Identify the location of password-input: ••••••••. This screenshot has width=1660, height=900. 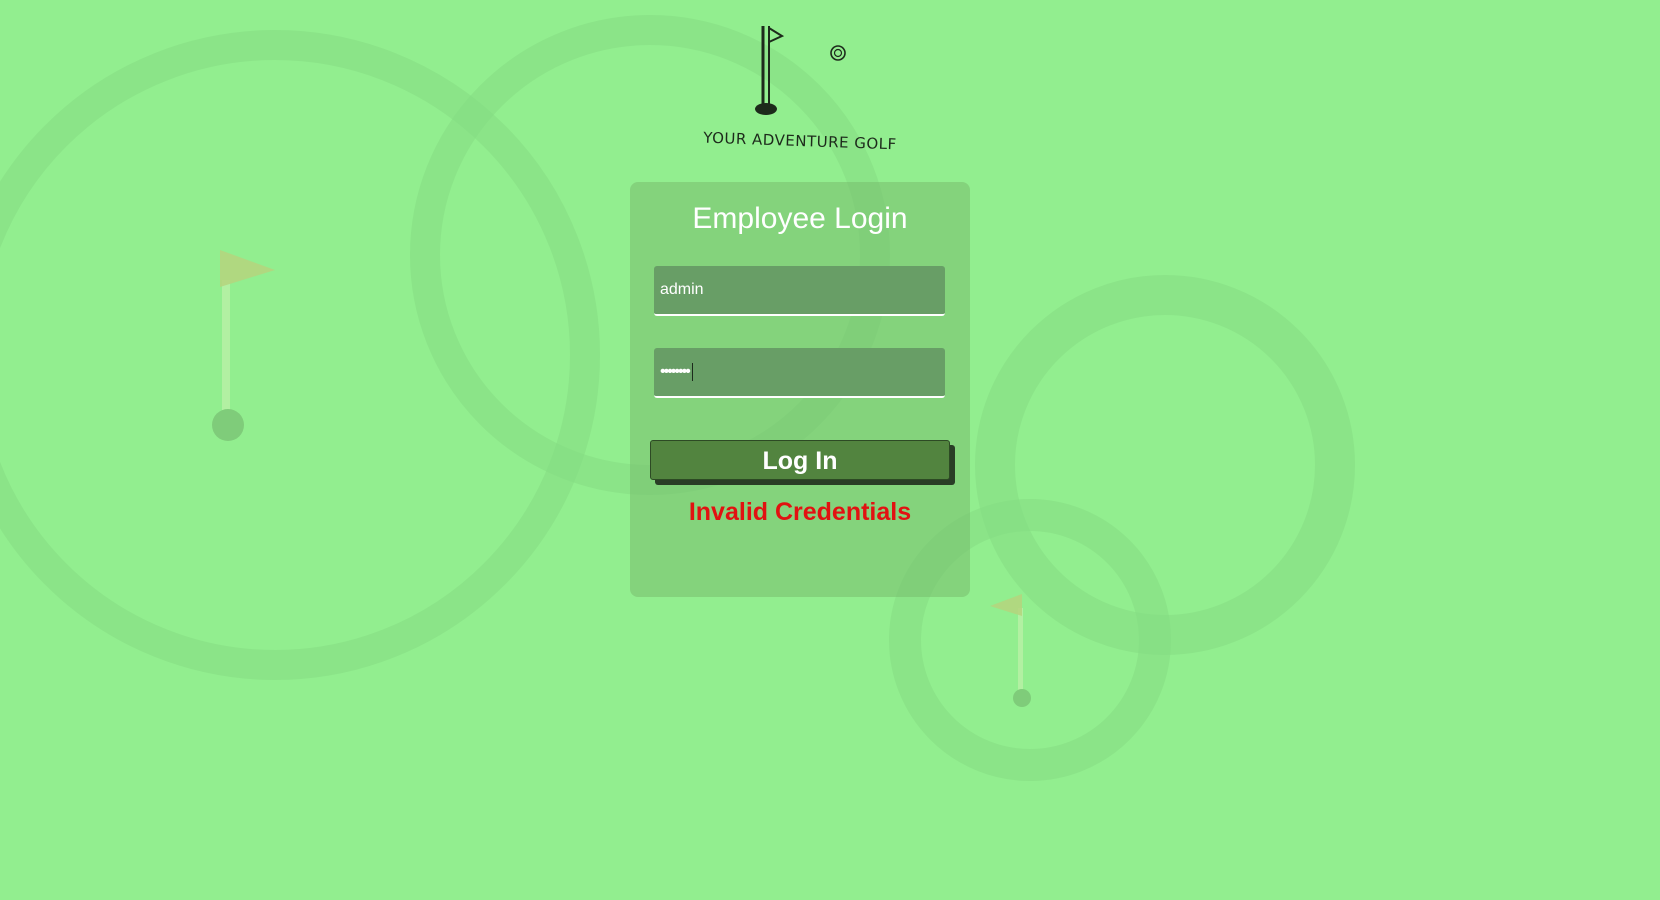
(799, 373).